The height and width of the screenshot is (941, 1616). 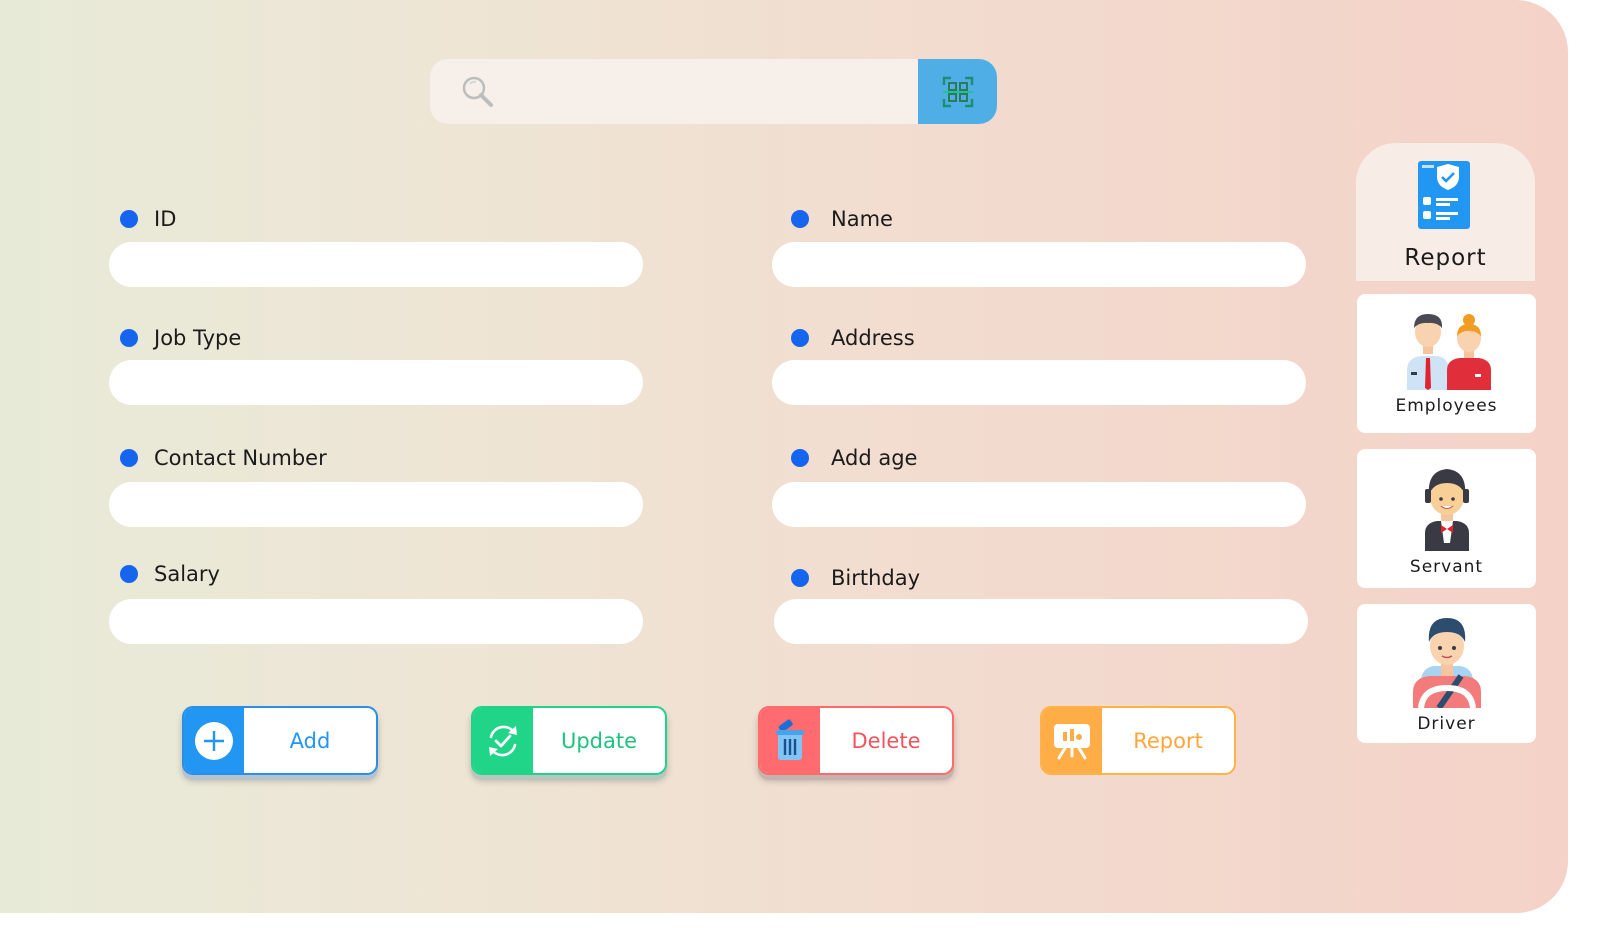 I want to click on search-bar, so click(x=713, y=91).